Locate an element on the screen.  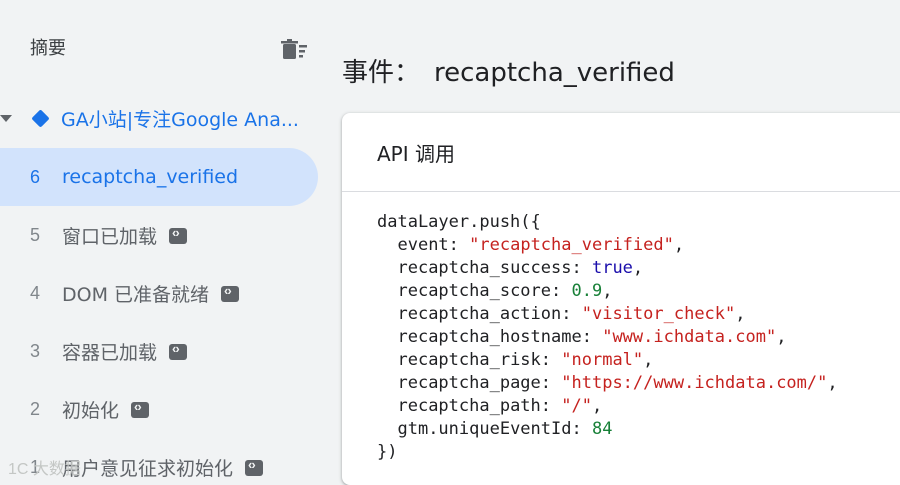
card-title: API 调用 is located at coordinates (416, 153).